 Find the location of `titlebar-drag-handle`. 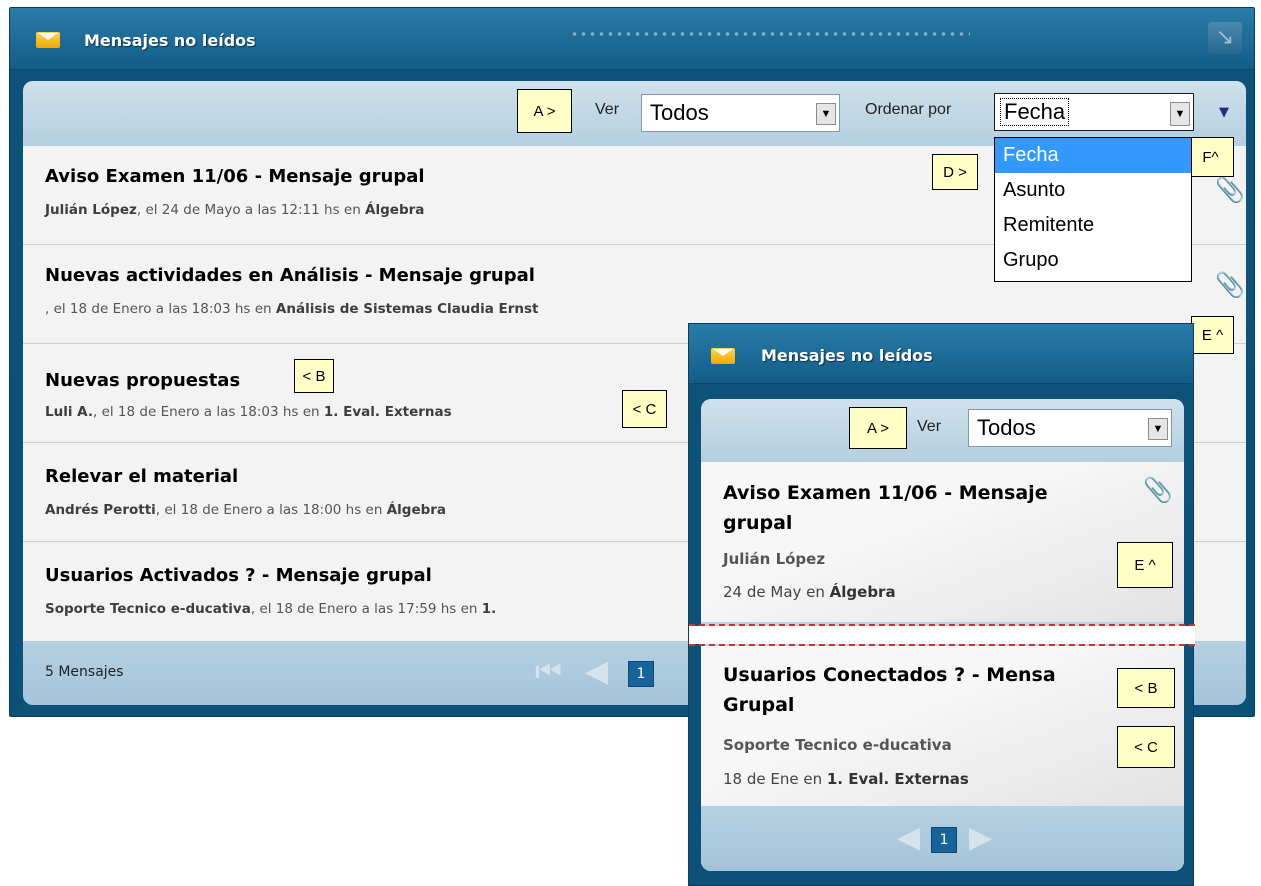

titlebar-drag-handle is located at coordinates (770, 34).